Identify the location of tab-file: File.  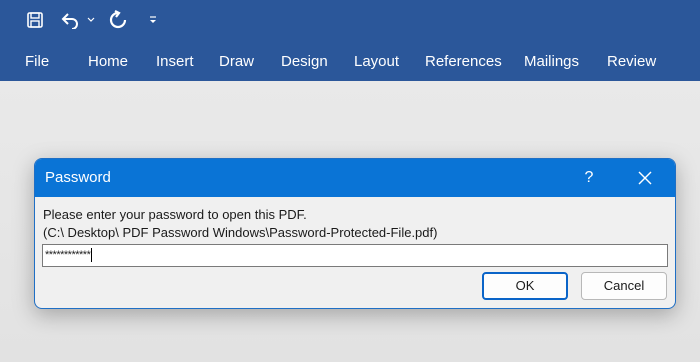
(37, 62).